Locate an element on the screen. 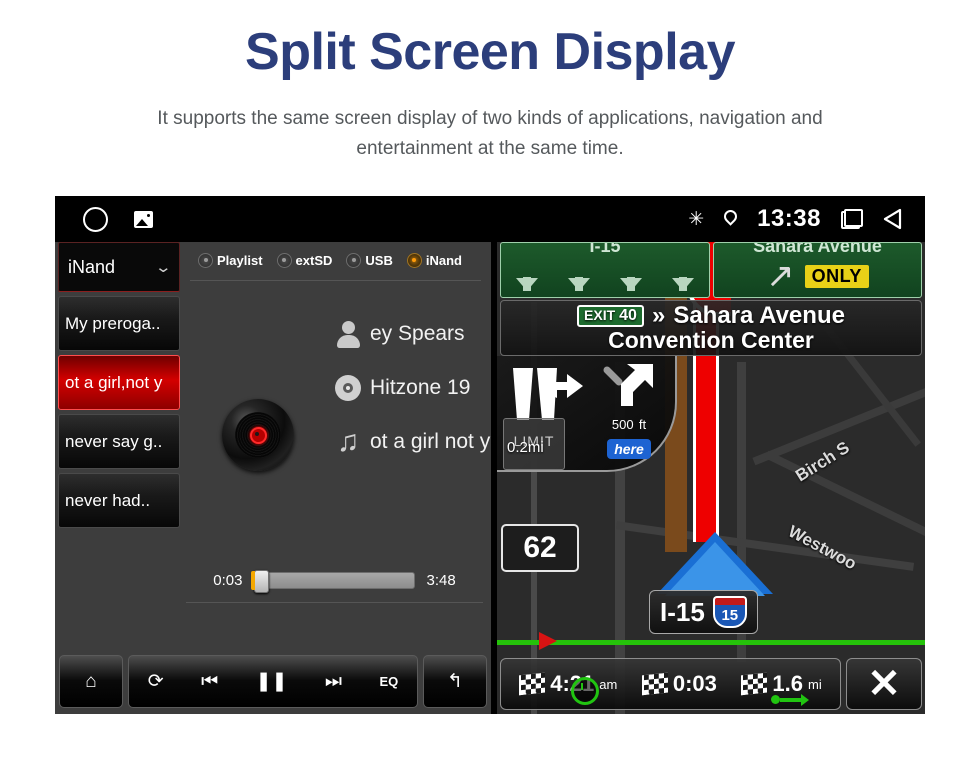 The image size is (980, 766). list-item: My preroga.. is located at coordinates (119, 323).